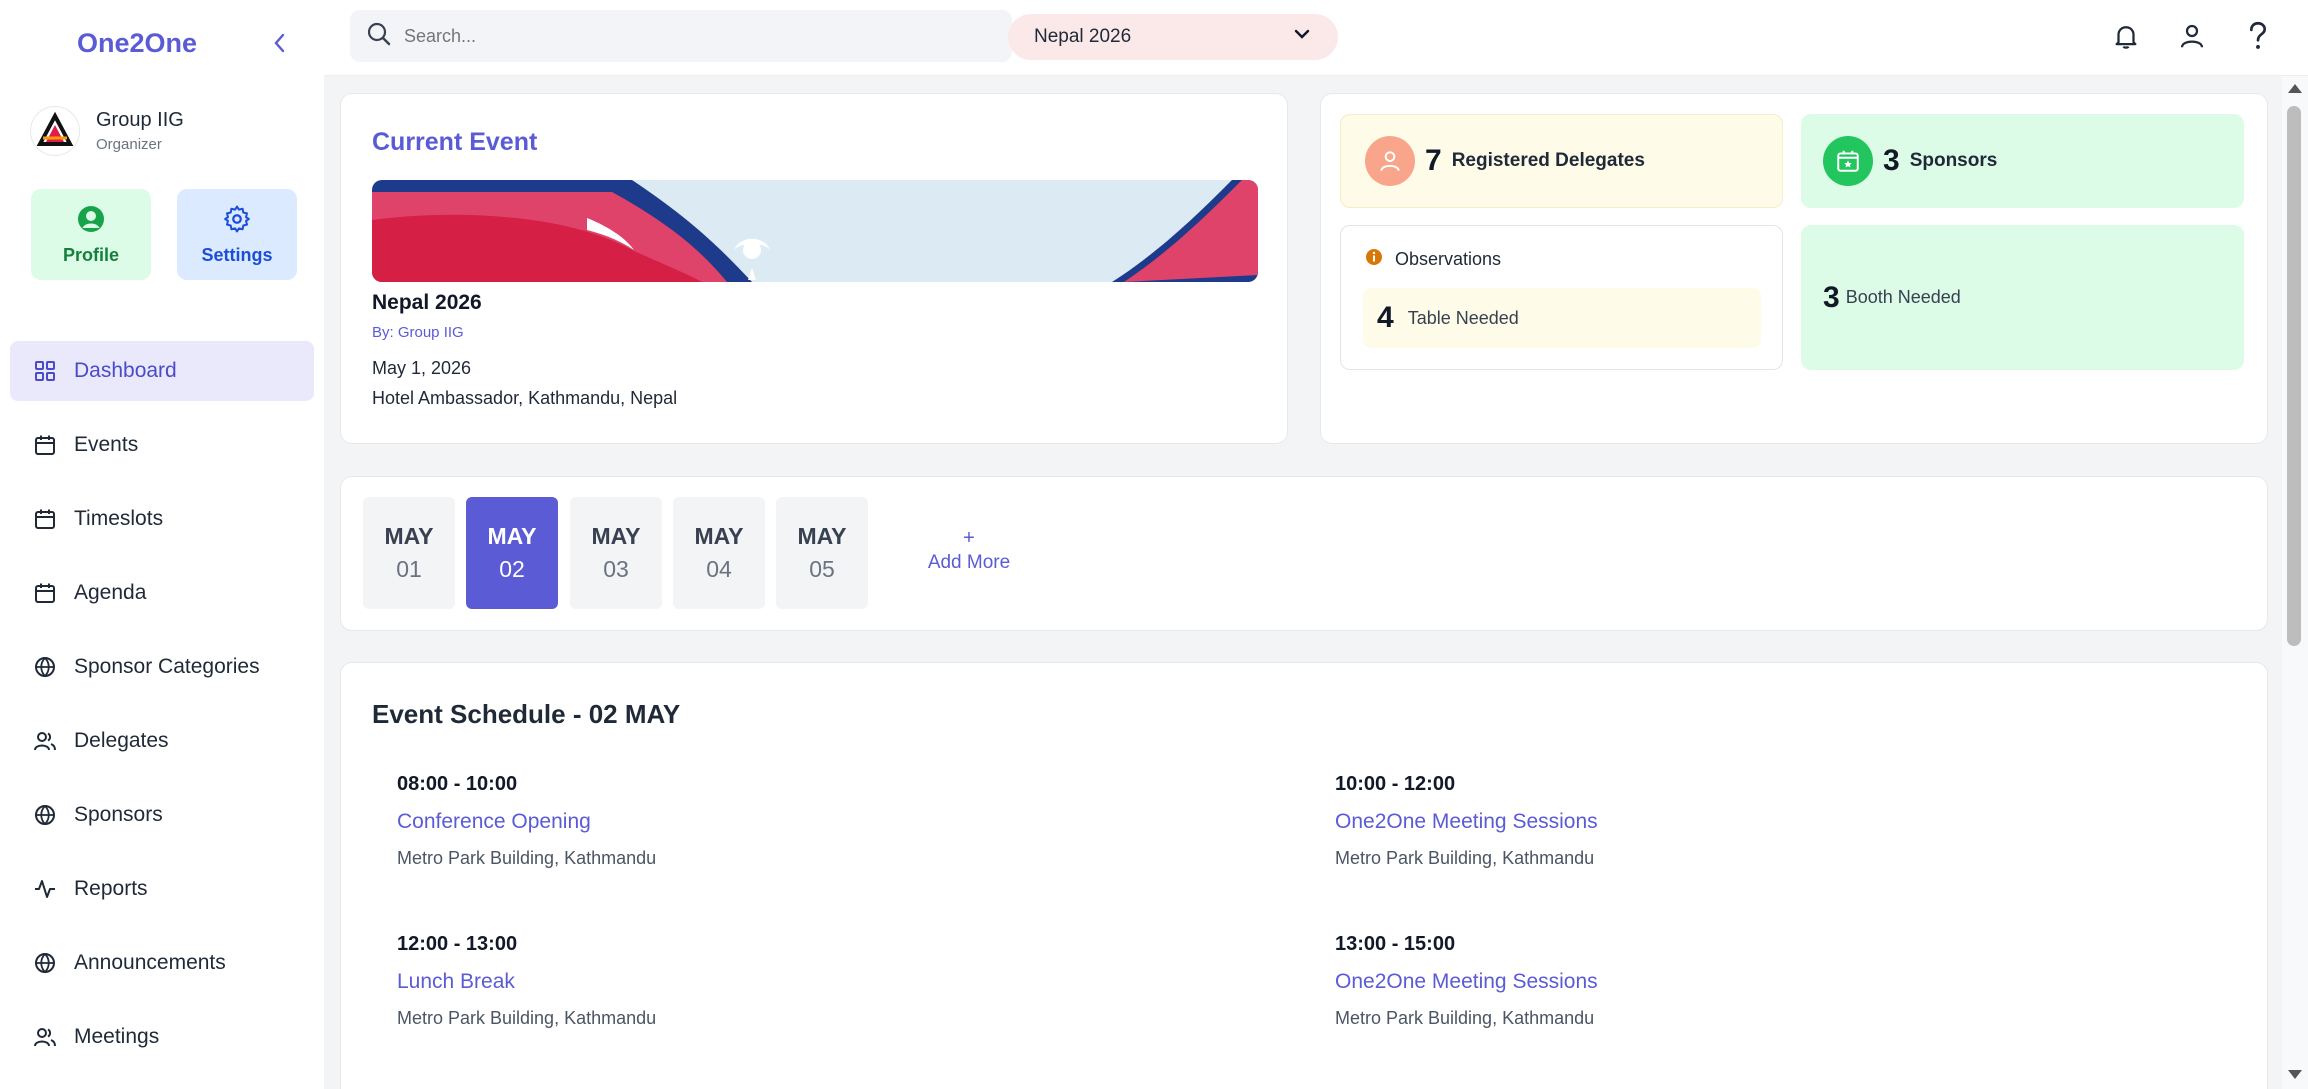  I want to click on brand-logo: One2One, so click(137, 43).